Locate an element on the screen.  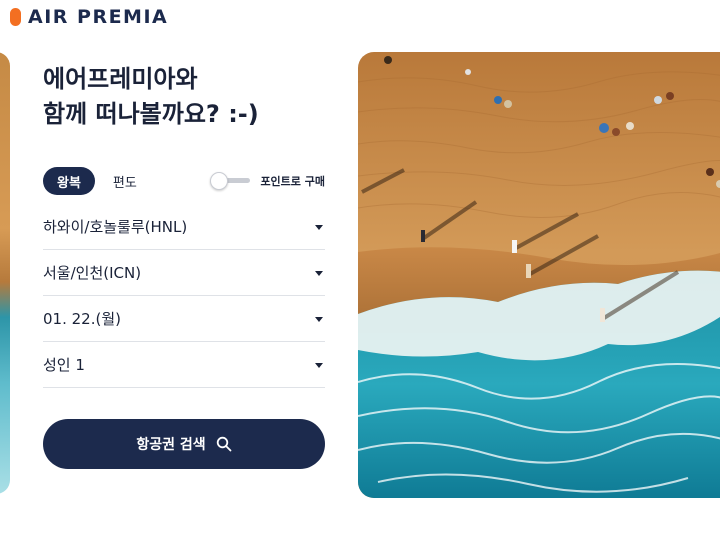
origin-value: 하와이/호놀룰루(HNL) is located at coordinates (115, 227).